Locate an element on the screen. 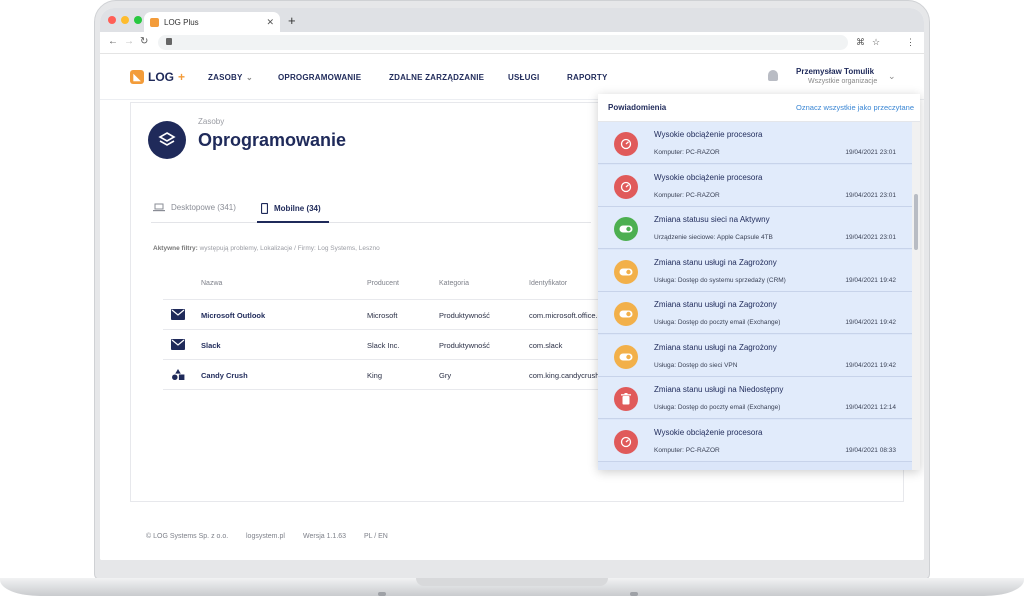 The height and width of the screenshot is (600, 1024). close-window-button is located at coordinates (112, 20).